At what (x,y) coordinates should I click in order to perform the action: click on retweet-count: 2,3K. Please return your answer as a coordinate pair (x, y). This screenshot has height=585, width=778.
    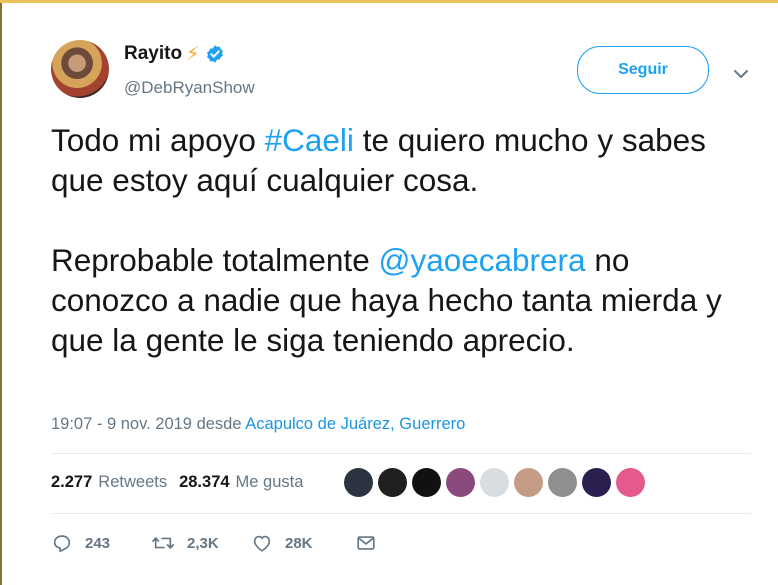
    Looking at the image, I should click on (203, 543).